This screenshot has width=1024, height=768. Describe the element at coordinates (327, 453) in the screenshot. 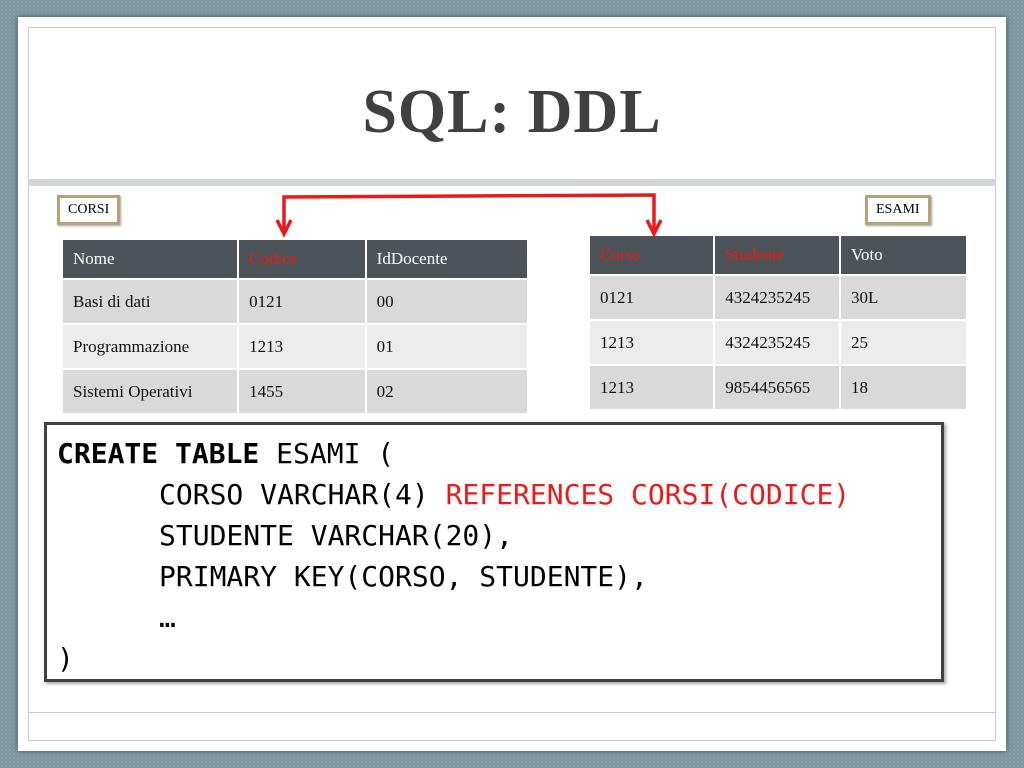

I see `code-text: ESAMI (` at that location.